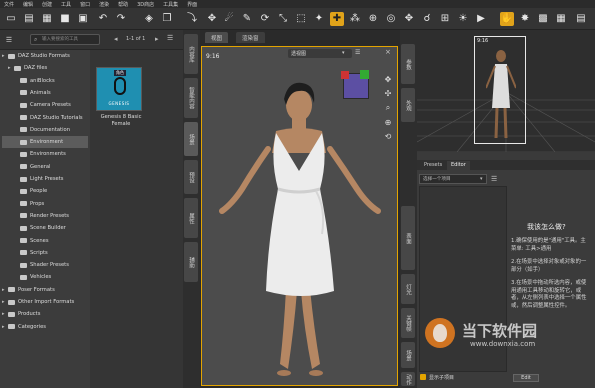 The width and height of the screenshot is (595, 388). What do you see at coordinates (47, 4) in the screenshot?
I see `menu-item: 创建` at bounding box center [47, 4].